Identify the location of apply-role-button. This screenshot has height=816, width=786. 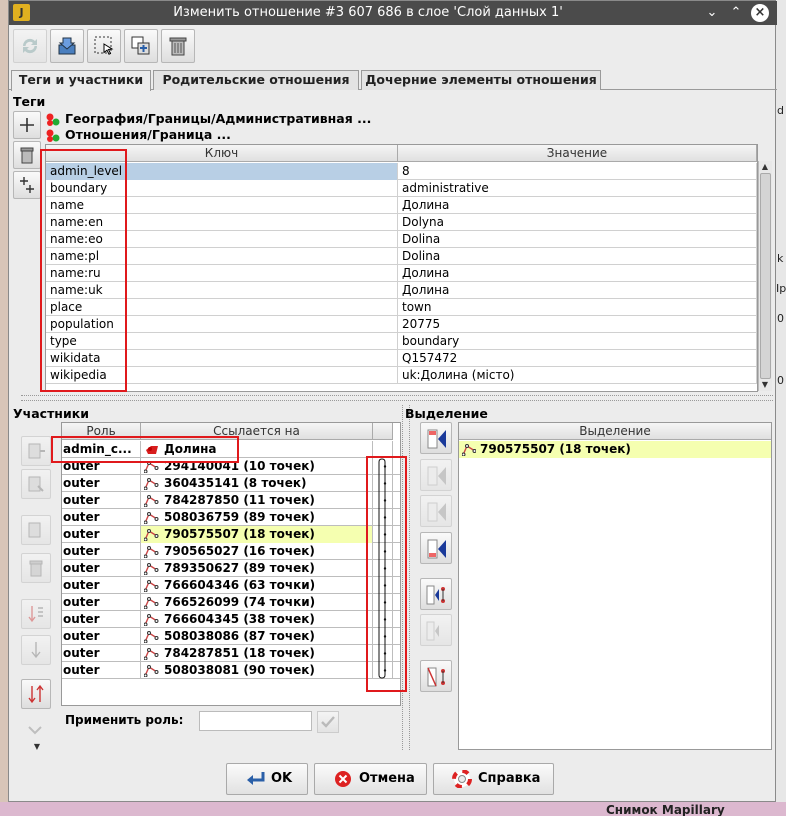
(328, 722).